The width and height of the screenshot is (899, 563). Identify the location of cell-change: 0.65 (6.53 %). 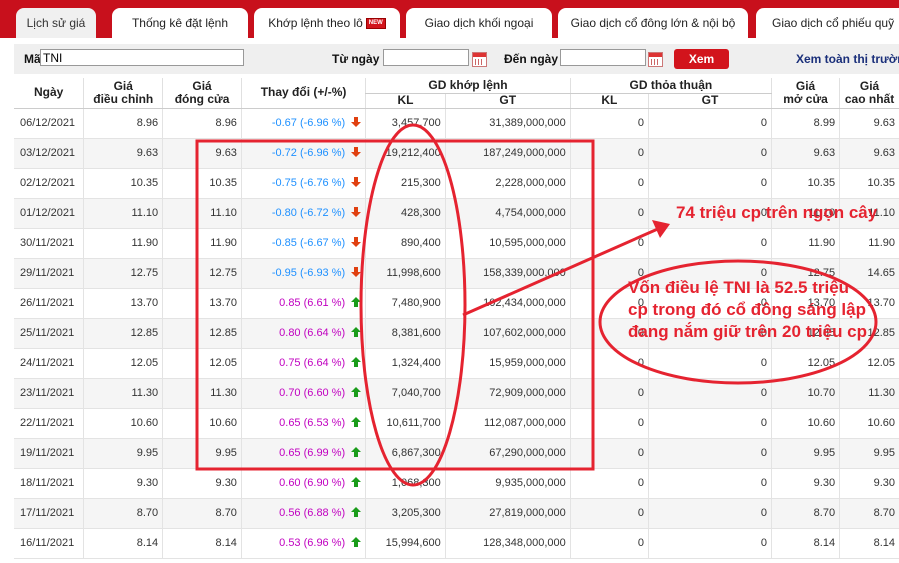
(303, 423).